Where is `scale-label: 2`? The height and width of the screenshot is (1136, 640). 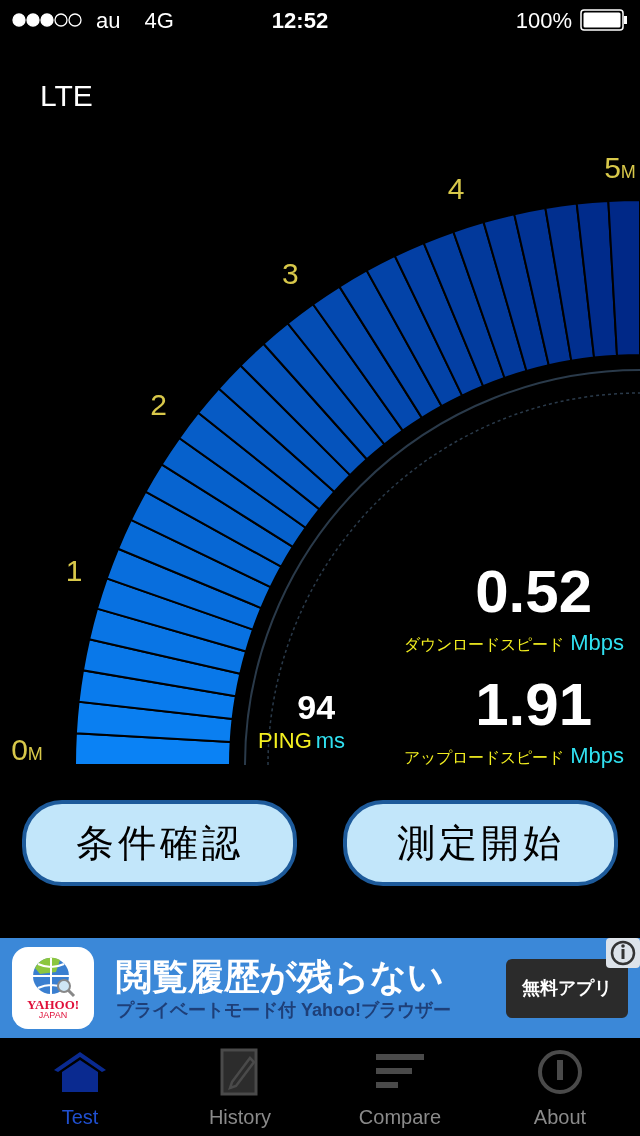 scale-label: 2 is located at coordinates (158, 405).